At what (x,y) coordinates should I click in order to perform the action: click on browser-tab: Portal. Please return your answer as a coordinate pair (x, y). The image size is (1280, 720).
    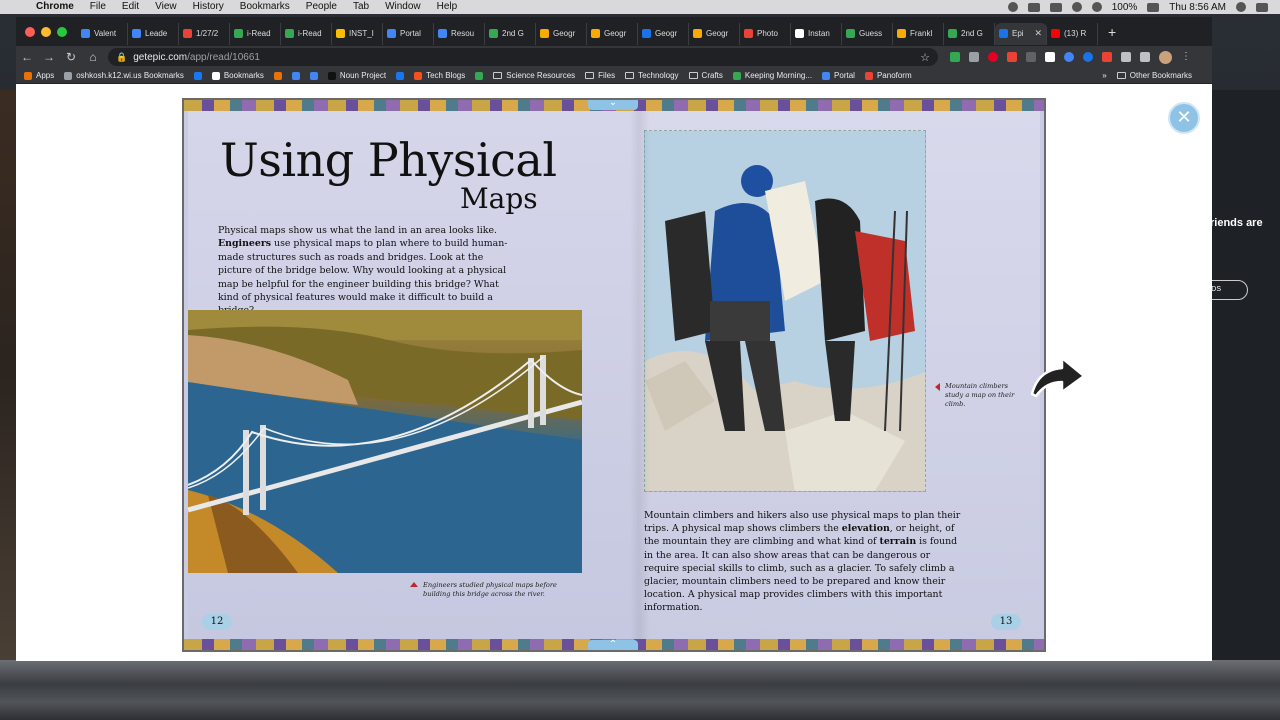
    Looking at the image, I should click on (408, 33).